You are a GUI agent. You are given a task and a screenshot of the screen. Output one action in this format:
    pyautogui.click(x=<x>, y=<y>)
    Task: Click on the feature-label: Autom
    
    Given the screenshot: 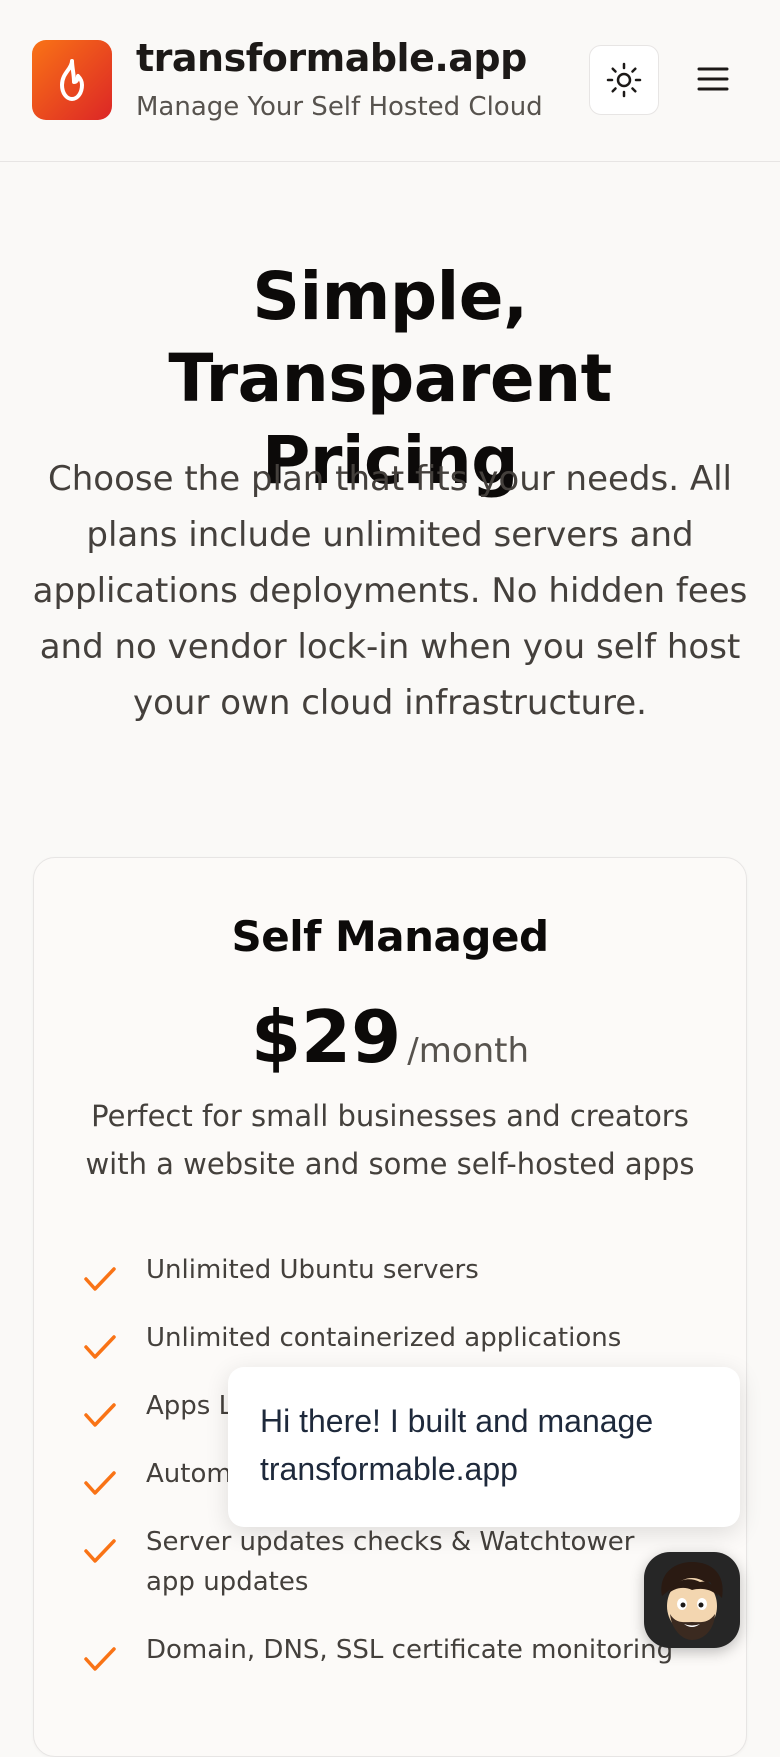 What is the action you would take?
    pyautogui.click(x=189, y=1474)
    